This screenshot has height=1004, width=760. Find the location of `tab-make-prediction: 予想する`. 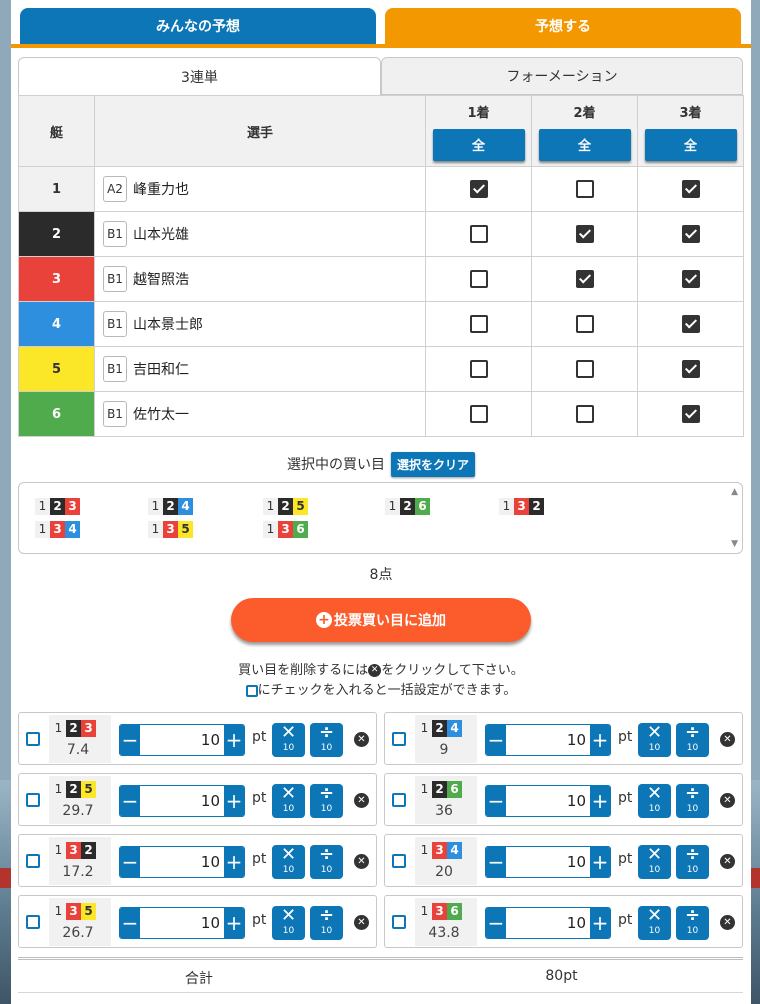

tab-make-prediction: 予想する is located at coordinates (563, 26).